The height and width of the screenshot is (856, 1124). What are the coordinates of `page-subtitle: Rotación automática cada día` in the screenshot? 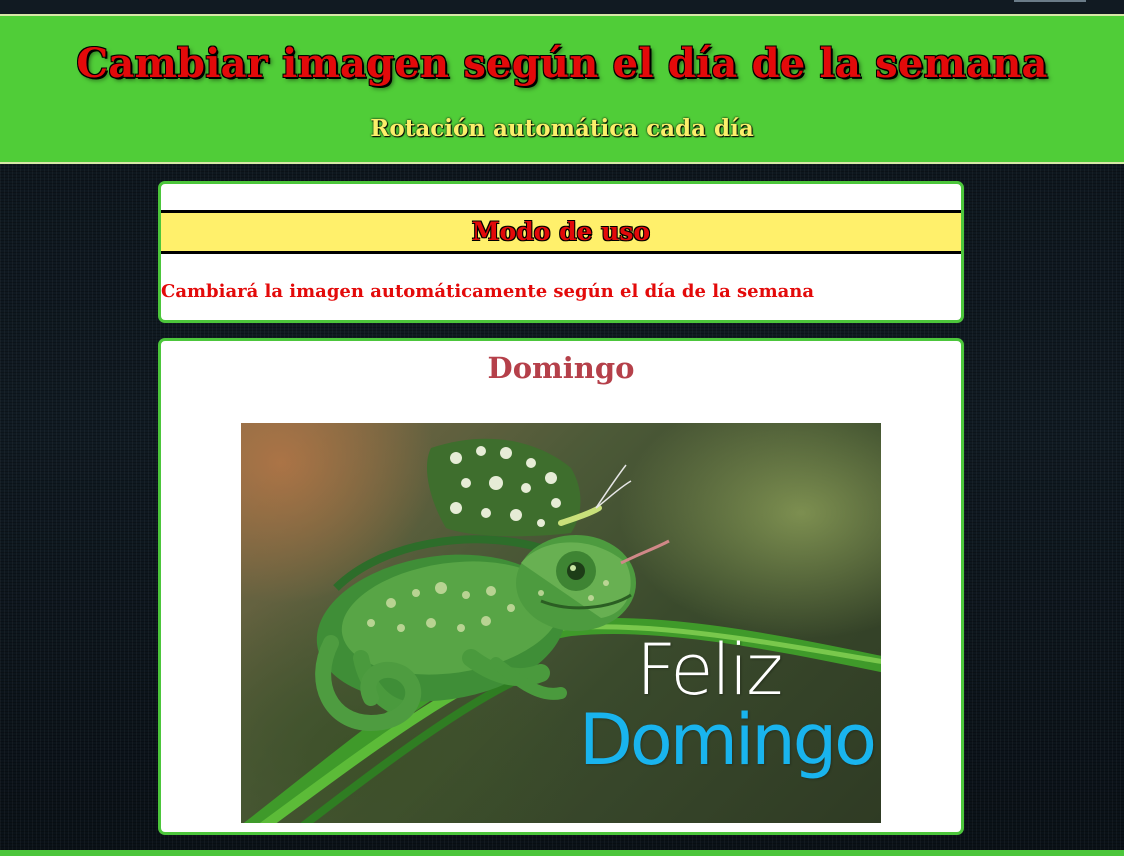 It's located at (562, 128).